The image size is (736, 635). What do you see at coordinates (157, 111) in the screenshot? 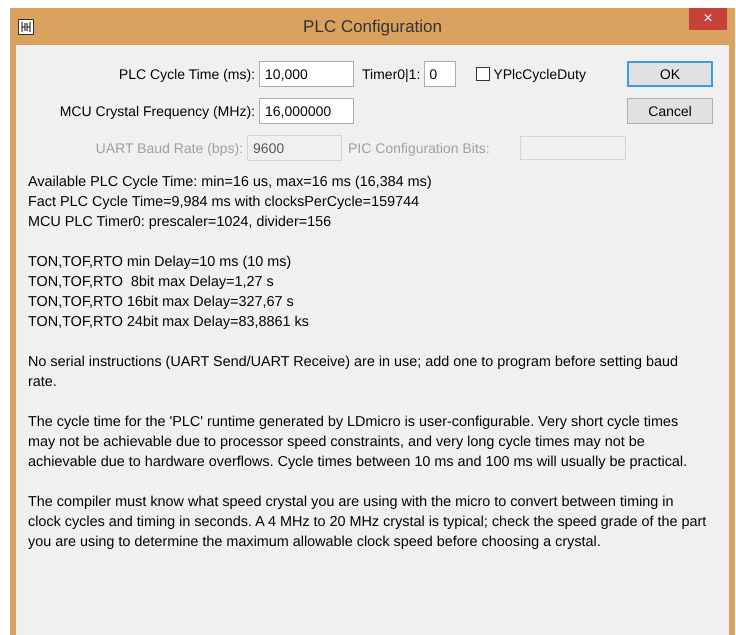
I see `field-label: MCU Crystal Frequency (MHz):` at bounding box center [157, 111].